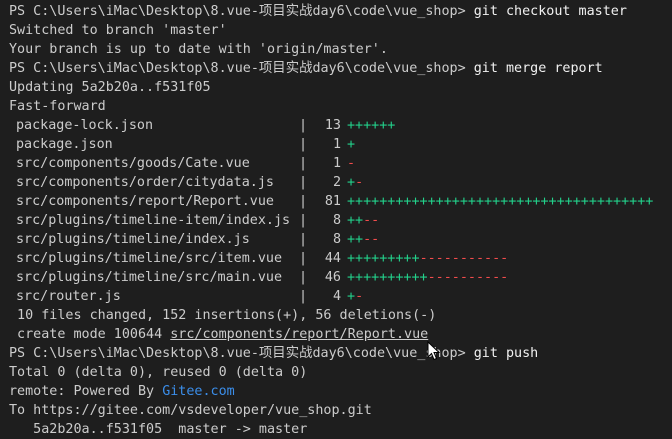 The height and width of the screenshot is (439, 672). Describe the element at coordinates (468, 277) in the screenshot. I see `diffstat-deletions: ----------` at that location.